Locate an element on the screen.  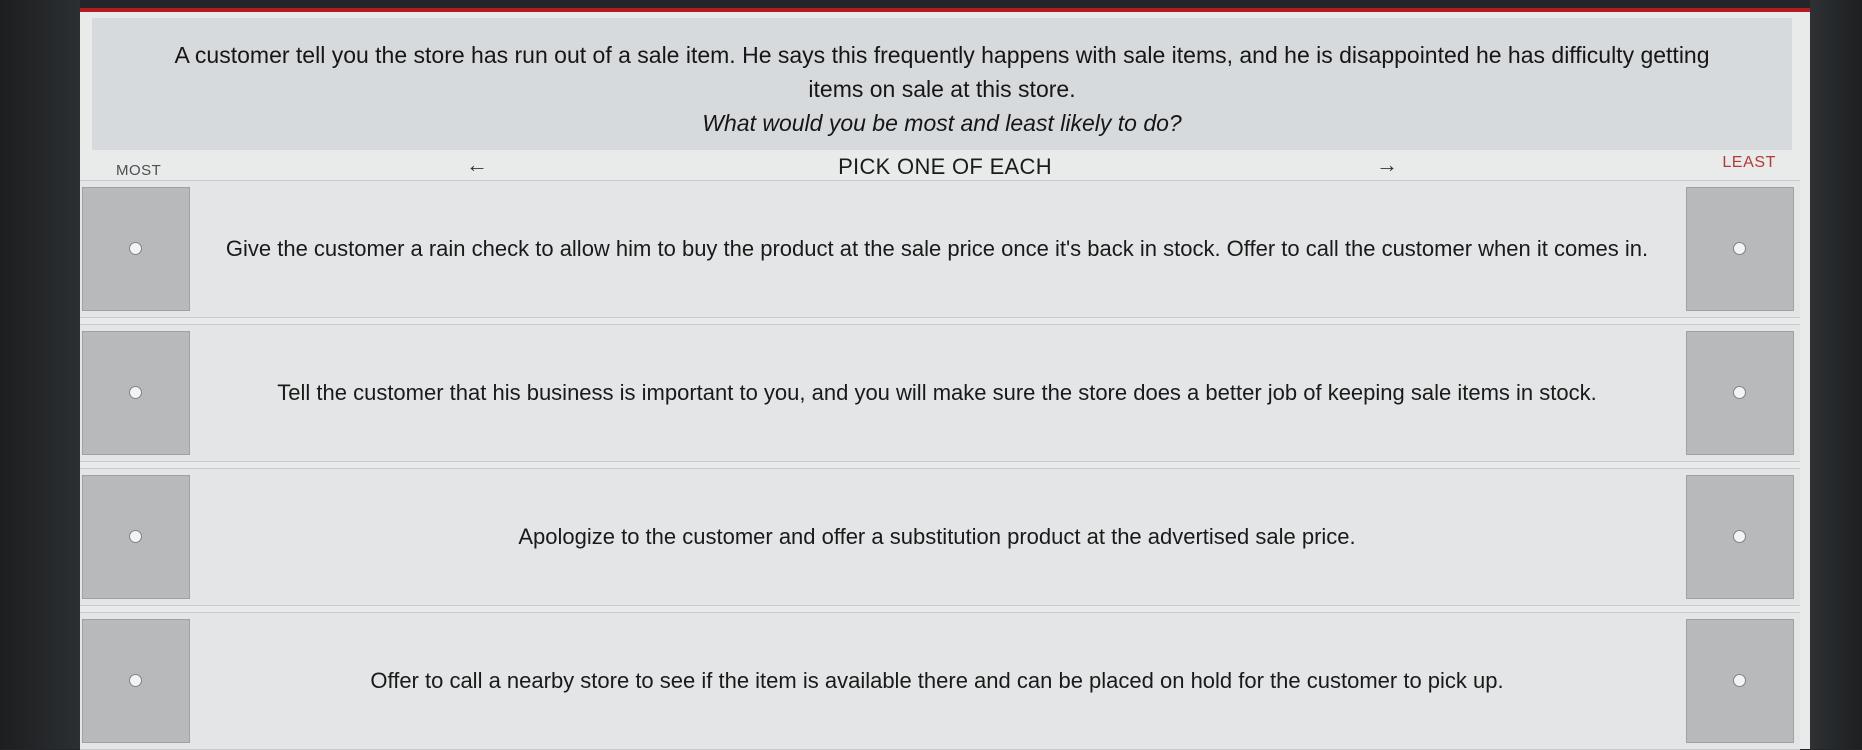
least-label: LEAST is located at coordinates (1749, 162).